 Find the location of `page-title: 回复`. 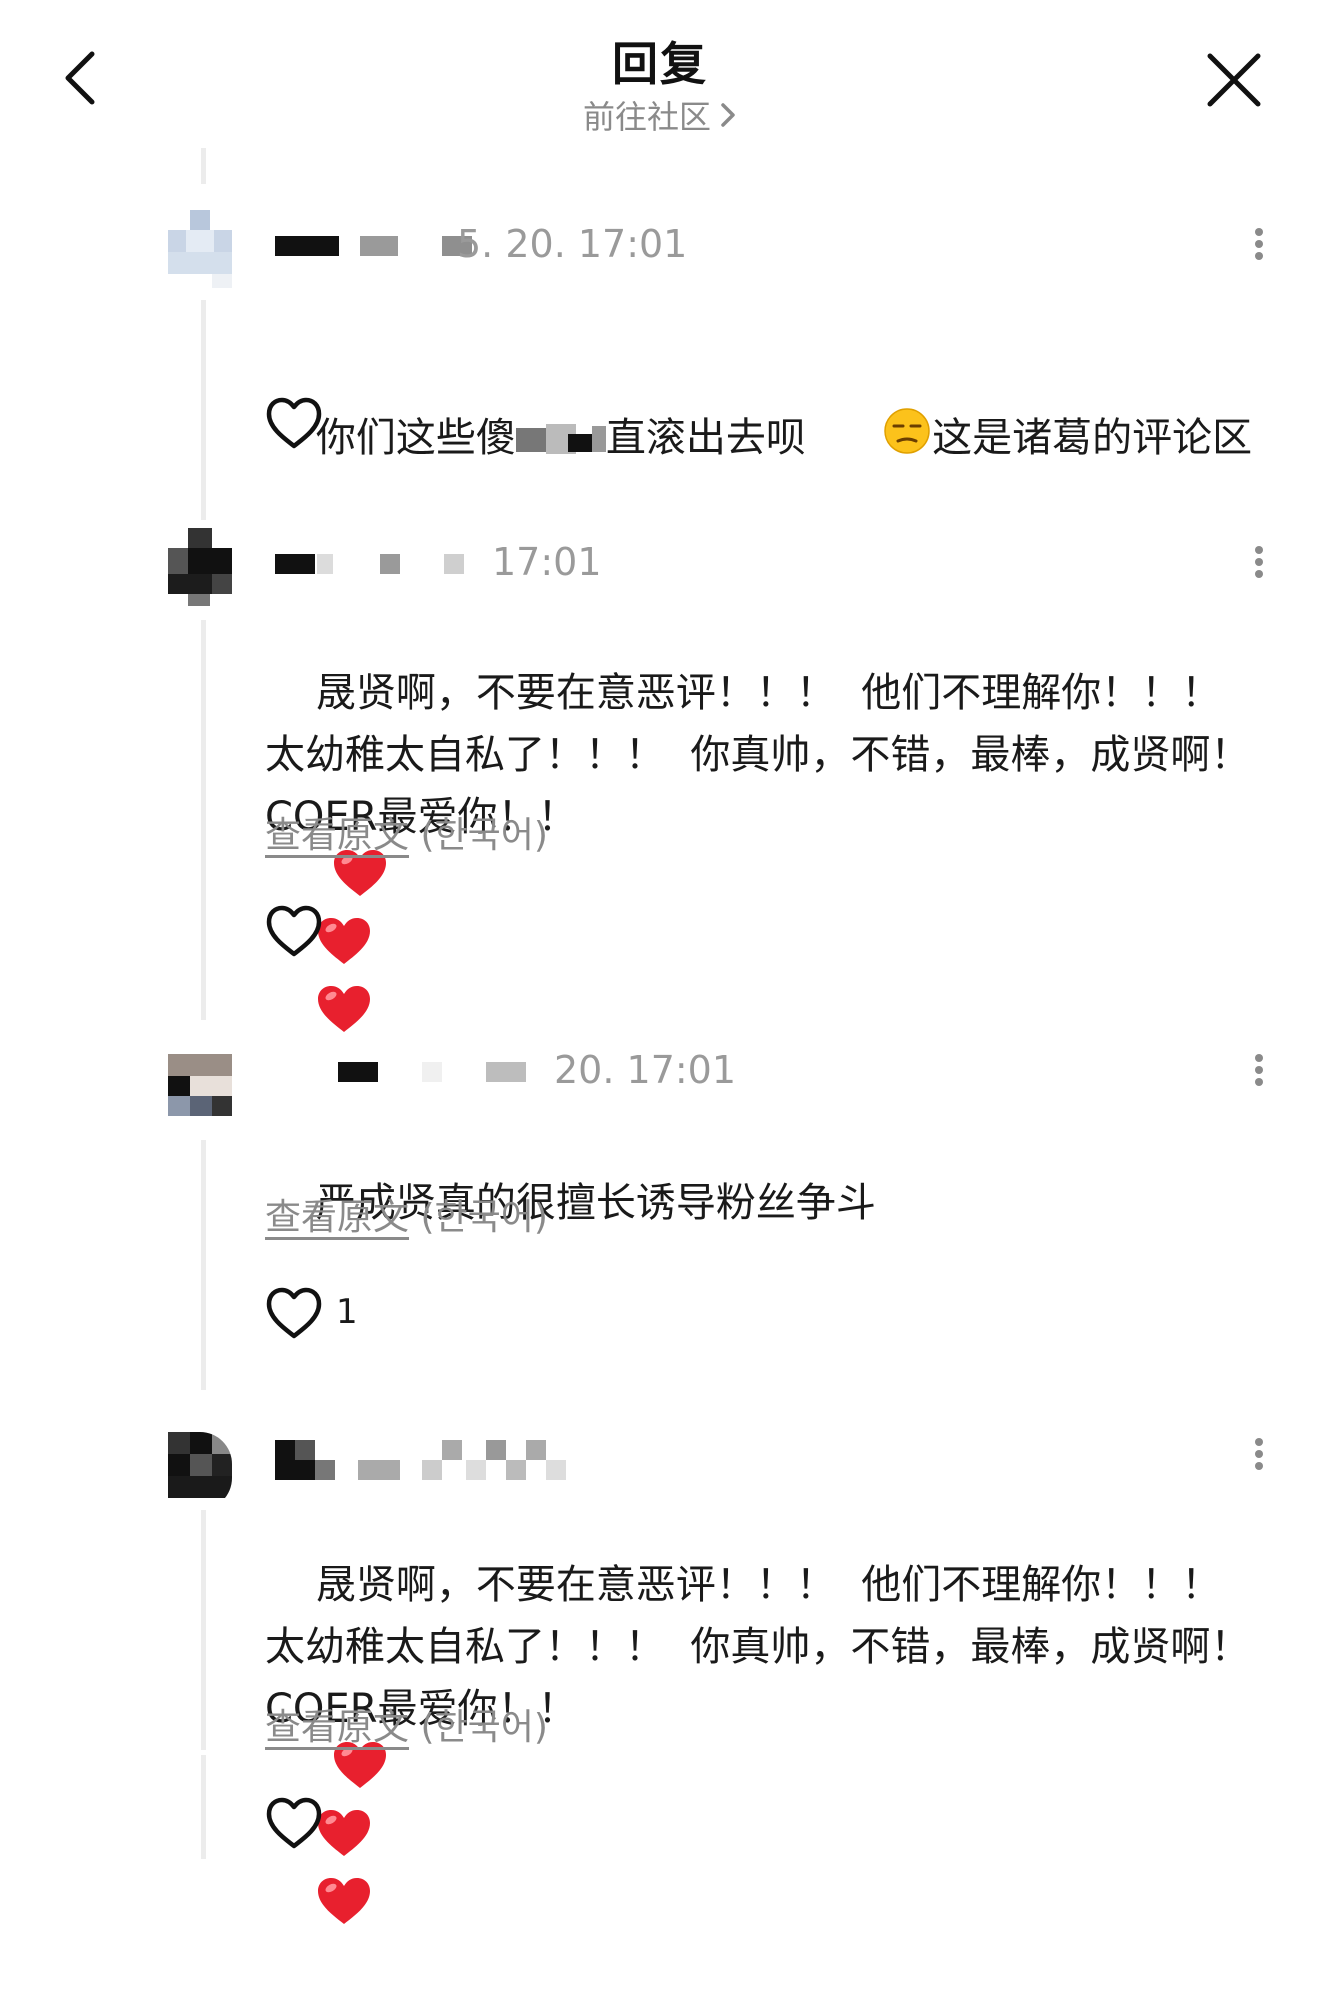

page-title: 回复 is located at coordinates (660, 64).